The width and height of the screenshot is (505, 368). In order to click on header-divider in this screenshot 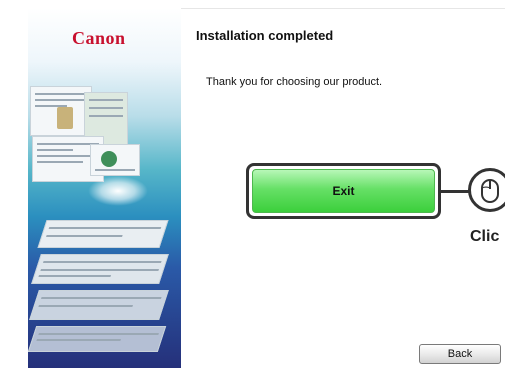, I will do `click(343, 8)`.